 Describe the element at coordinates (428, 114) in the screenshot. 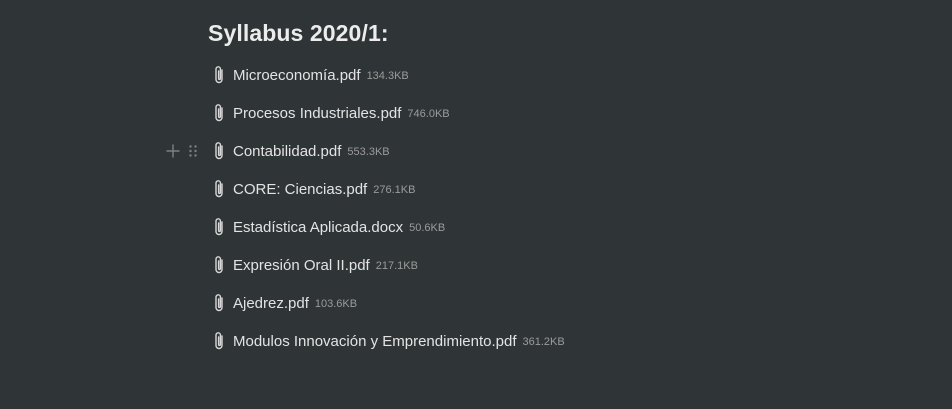

I see `file-size: 746.0KB` at that location.